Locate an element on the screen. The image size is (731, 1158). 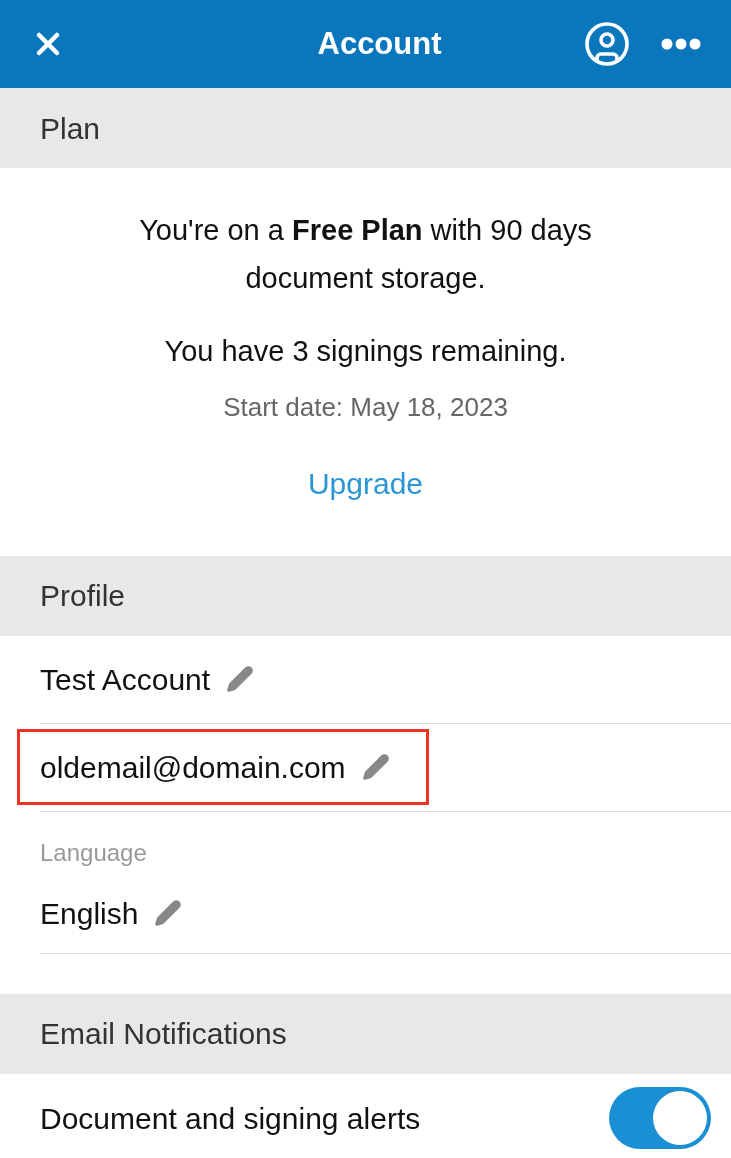
profile-field: Test Account is located at coordinates (147, 679).